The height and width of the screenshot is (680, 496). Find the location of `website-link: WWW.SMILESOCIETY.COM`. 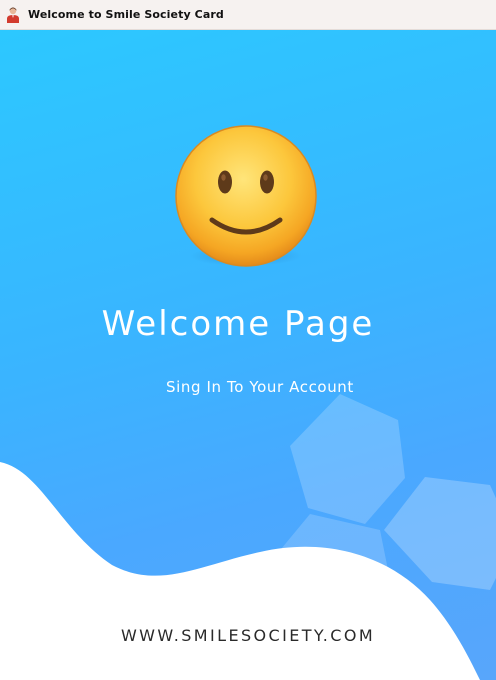

website-link: WWW.SMILESOCIETY.COM is located at coordinates (248, 635).